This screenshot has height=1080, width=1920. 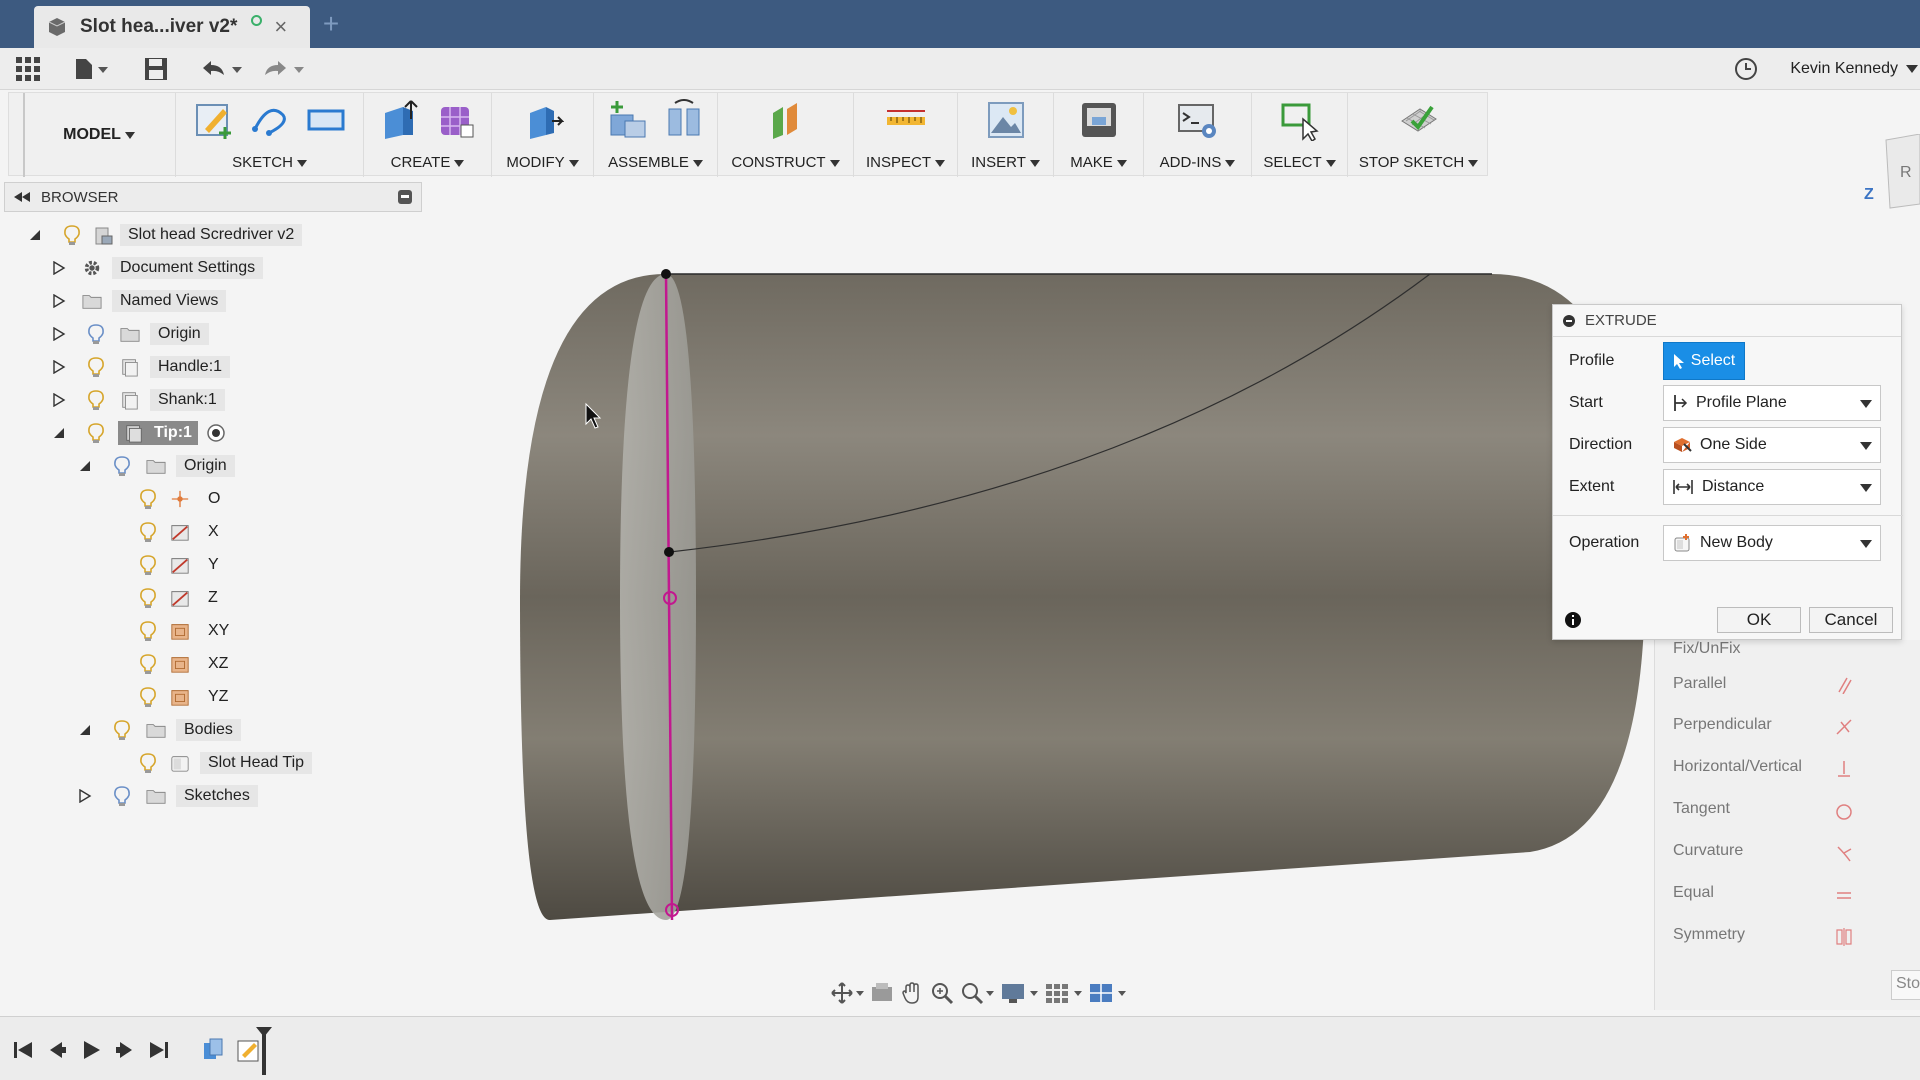 What do you see at coordinates (139, 301) in the screenshot?
I see `tree-item-named-views: Named Views` at bounding box center [139, 301].